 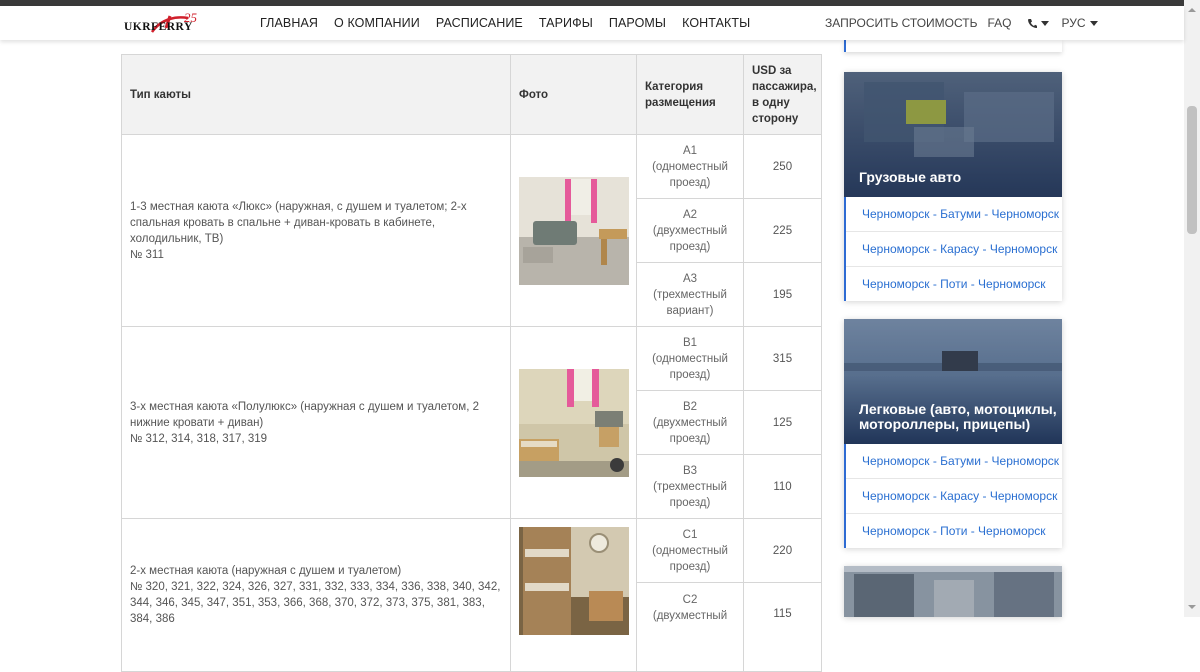 I want to click on card-title: Грузовые авто, so click(x=910, y=177).